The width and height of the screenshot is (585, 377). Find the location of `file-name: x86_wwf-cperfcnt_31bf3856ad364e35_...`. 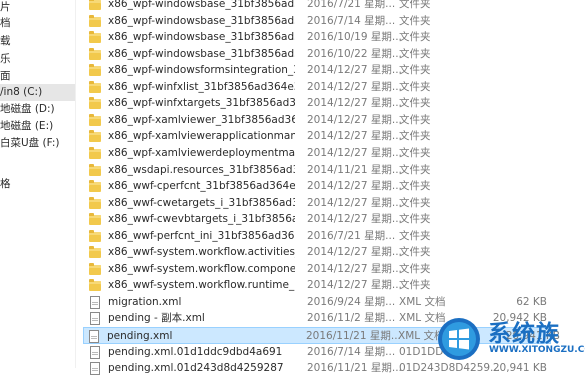

file-name: x86_wwf-cperfcnt_31bf3856ad364e35_... is located at coordinates (201, 186).